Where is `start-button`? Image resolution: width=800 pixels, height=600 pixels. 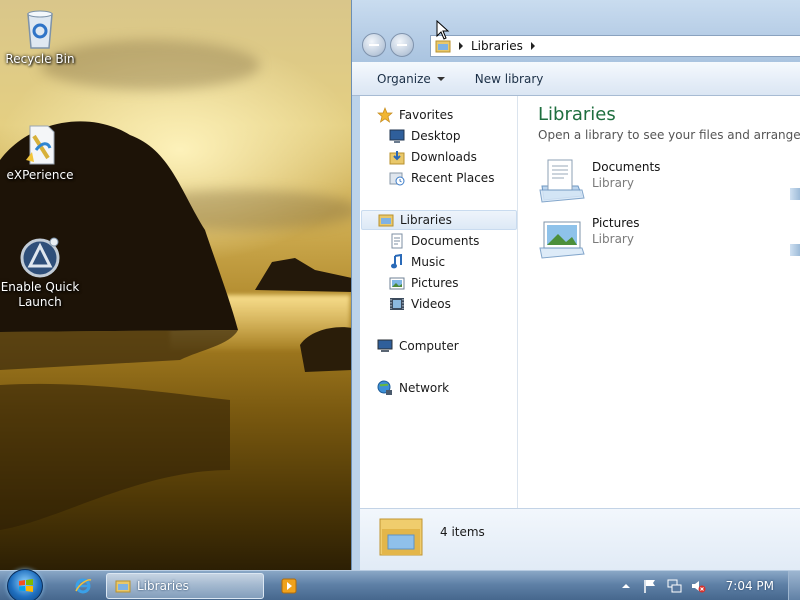
start-button is located at coordinates (25, 584).